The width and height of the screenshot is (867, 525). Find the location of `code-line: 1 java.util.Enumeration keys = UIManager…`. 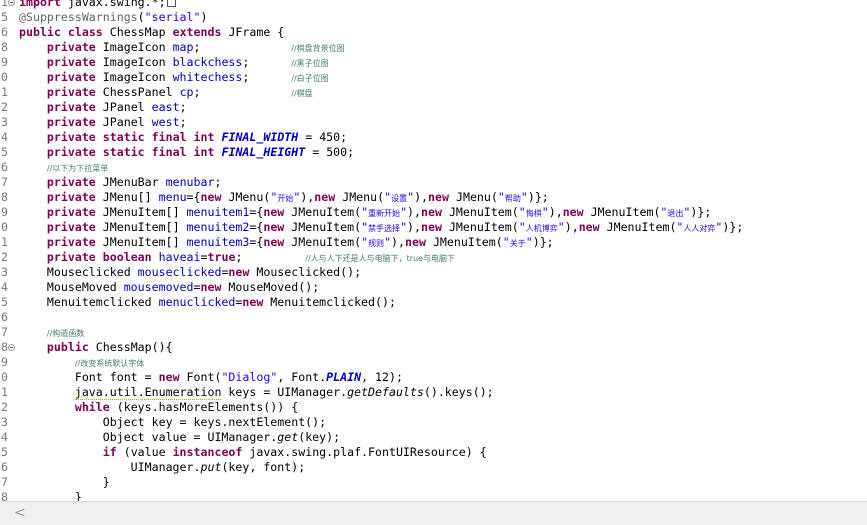

code-line: 1 java.util.Enumeration keys = UIManager… is located at coordinates (433, 392).